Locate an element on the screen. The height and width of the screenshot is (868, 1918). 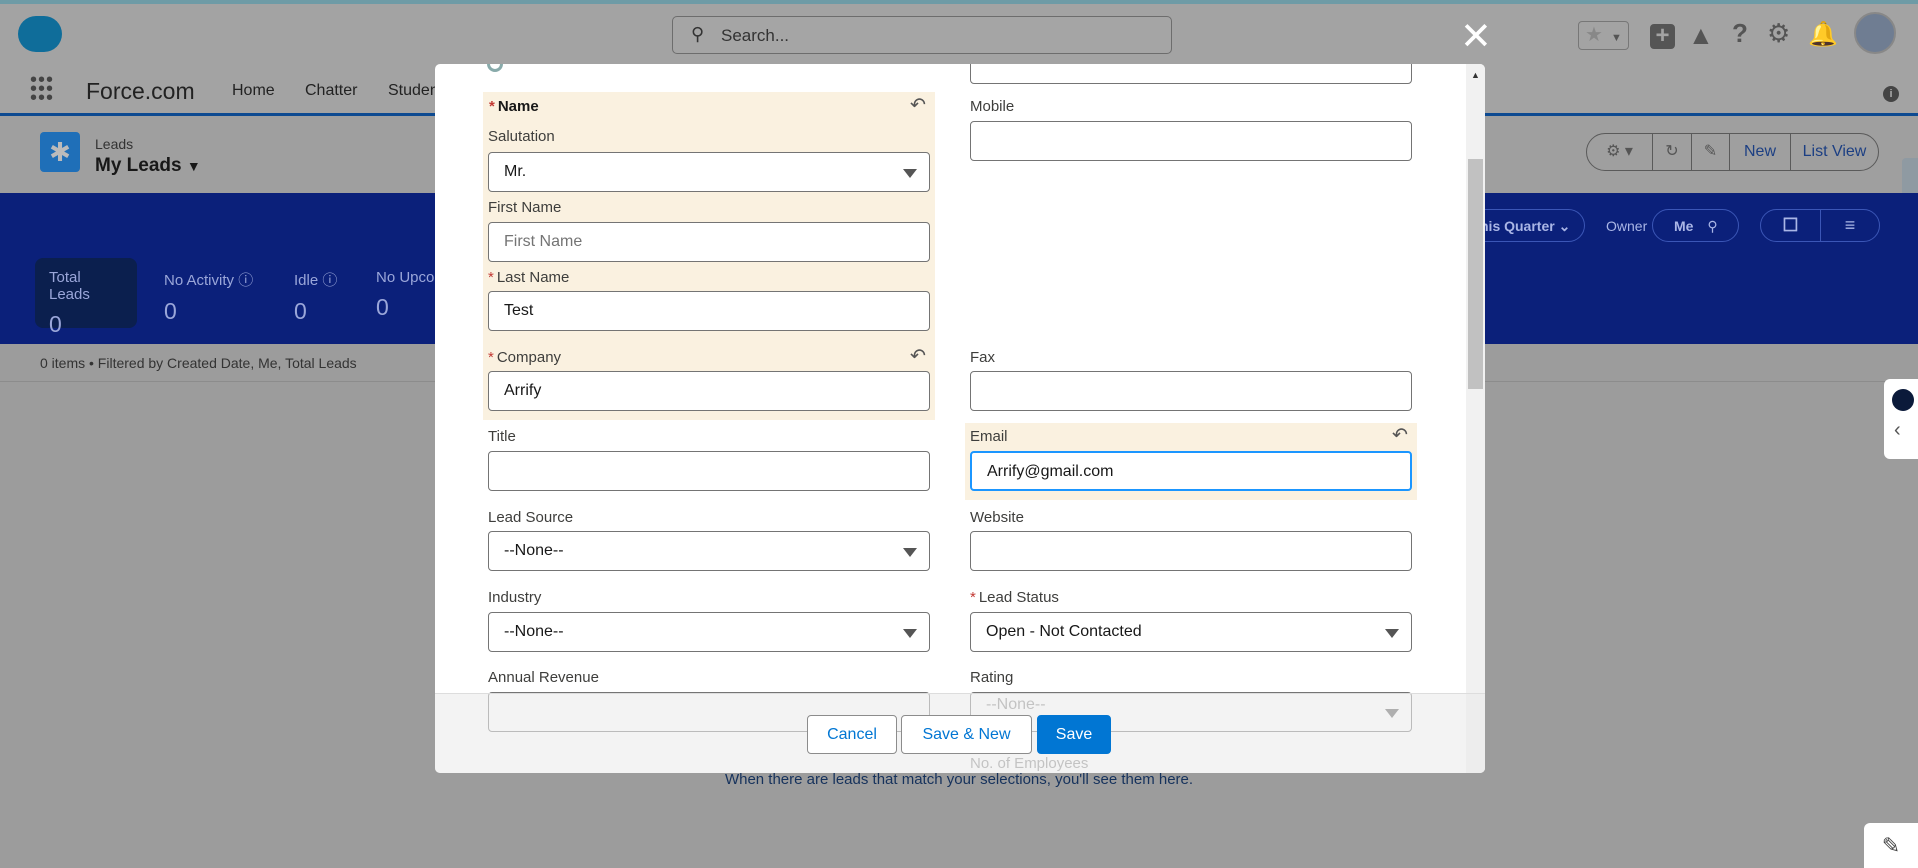
email-label: Email is located at coordinates (989, 436).